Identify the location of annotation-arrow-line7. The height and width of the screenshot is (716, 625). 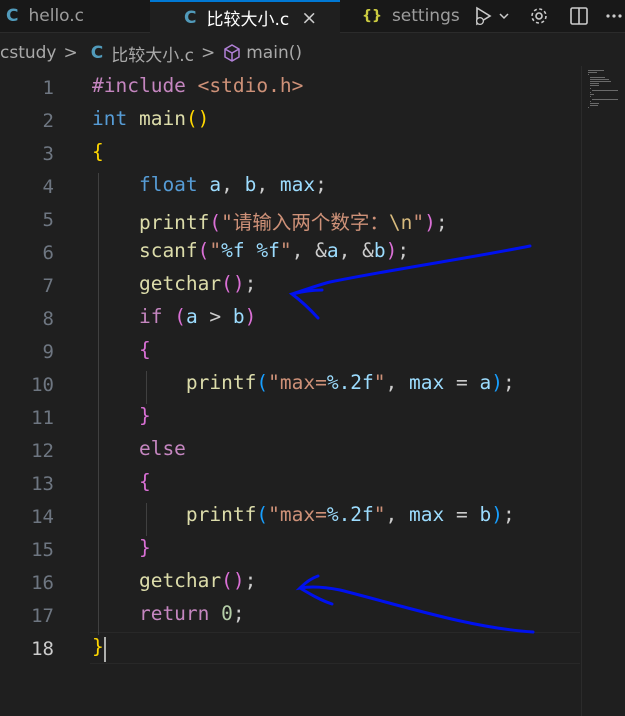
(410, 282).